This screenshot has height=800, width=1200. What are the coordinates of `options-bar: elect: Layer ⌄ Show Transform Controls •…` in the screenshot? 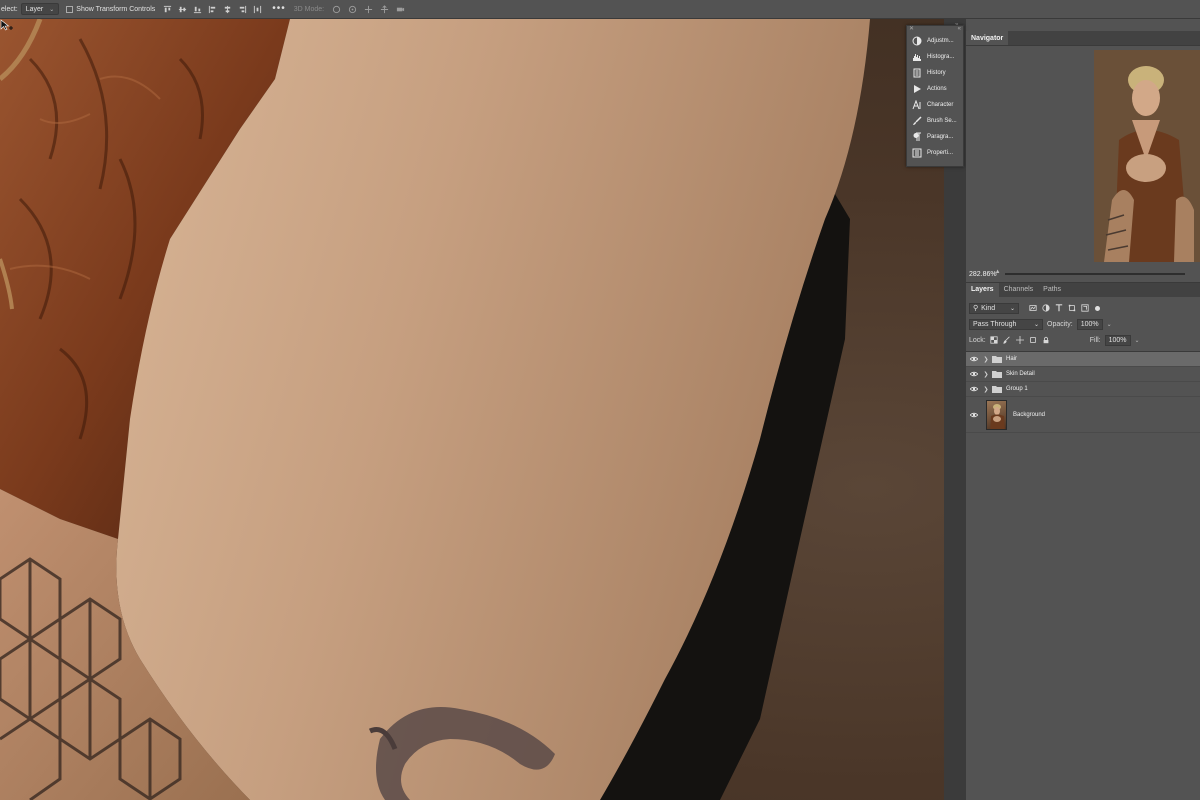 It's located at (600, 9).